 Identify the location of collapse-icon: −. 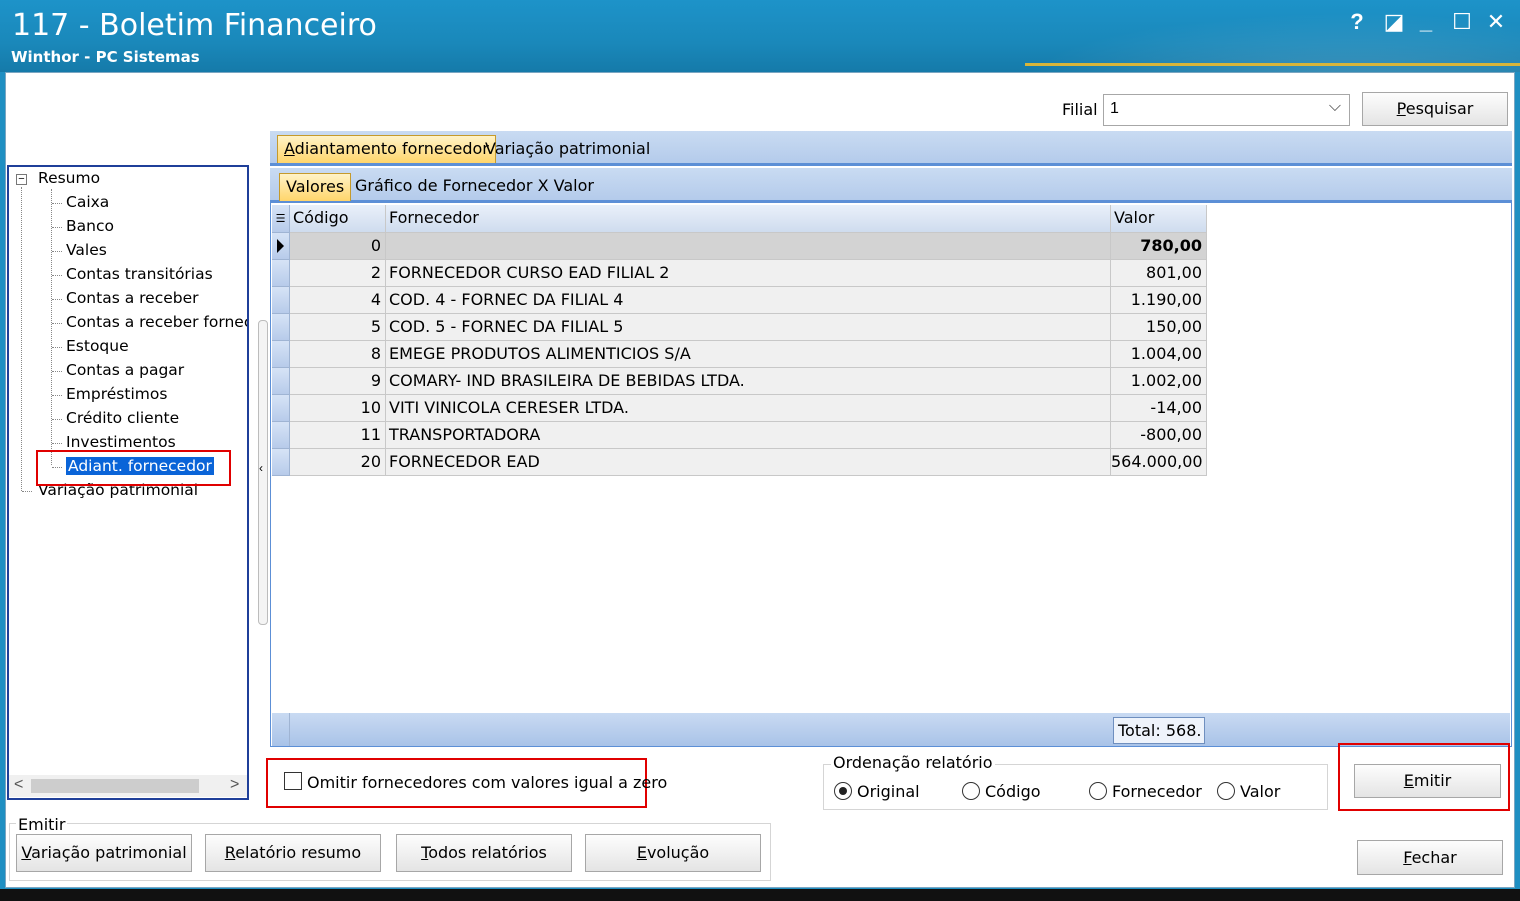
(21, 179).